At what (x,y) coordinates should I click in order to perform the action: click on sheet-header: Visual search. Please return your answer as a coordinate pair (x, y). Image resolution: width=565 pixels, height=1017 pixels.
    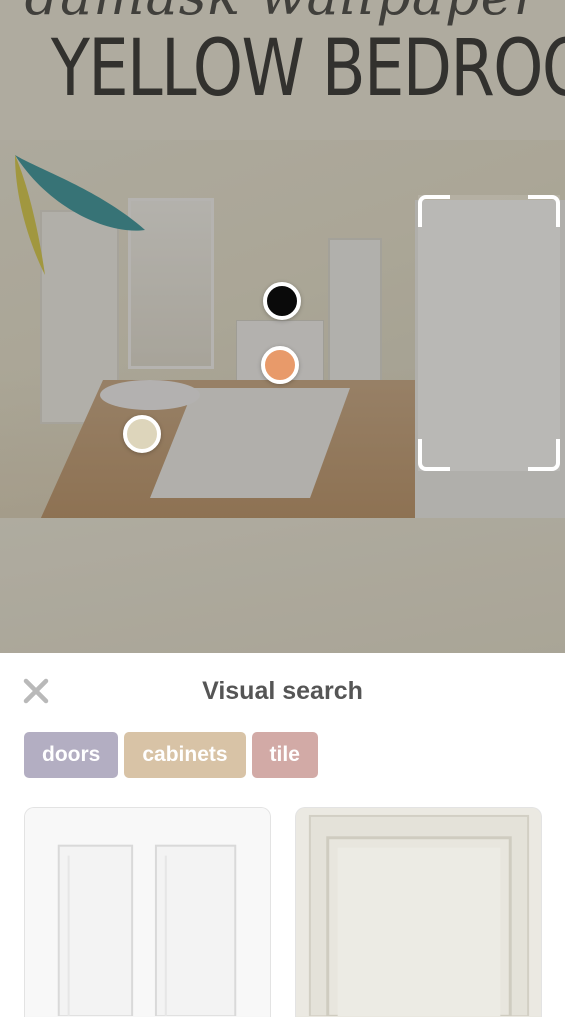
    Looking at the image, I should click on (282, 692).